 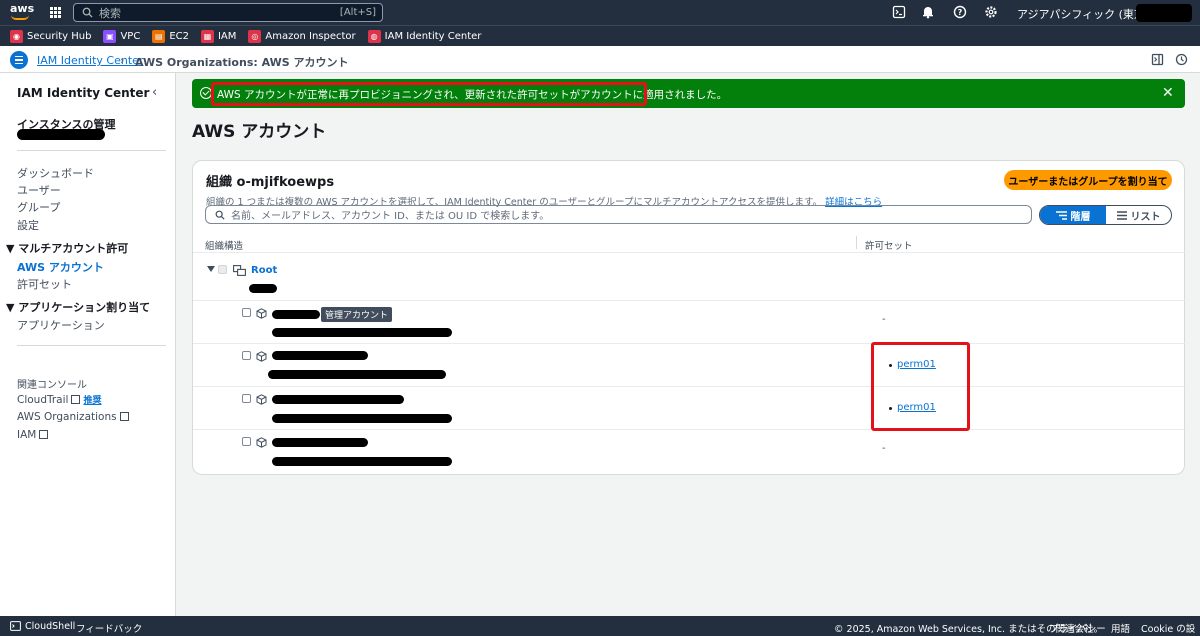 I want to click on favorite-label: IAM, so click(x=227, y=36).